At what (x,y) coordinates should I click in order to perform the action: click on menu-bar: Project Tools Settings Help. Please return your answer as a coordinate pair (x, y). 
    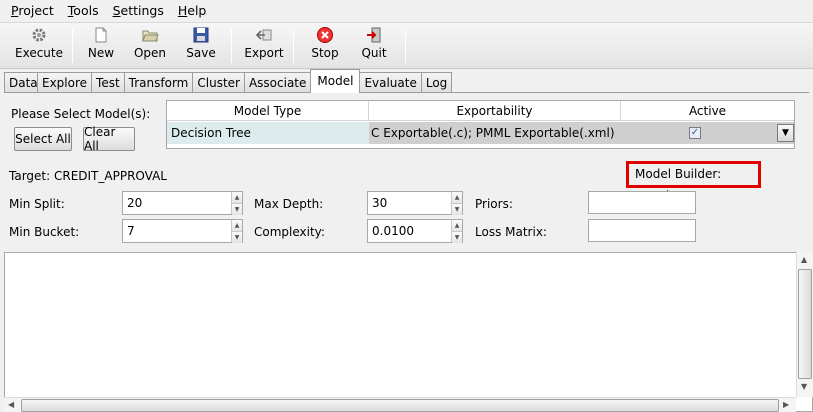
    Looking at the image, I should click on (406, 11).